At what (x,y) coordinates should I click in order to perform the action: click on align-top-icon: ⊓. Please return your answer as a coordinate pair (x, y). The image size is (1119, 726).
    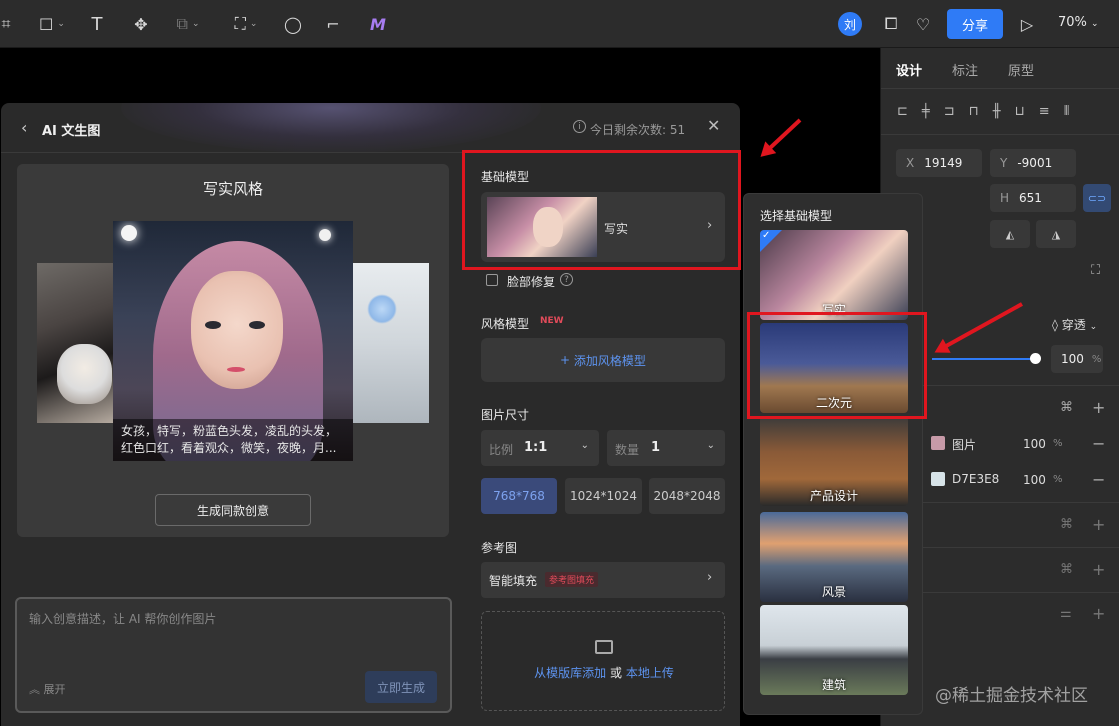
    Looking at the image, I should click on (974, 111).